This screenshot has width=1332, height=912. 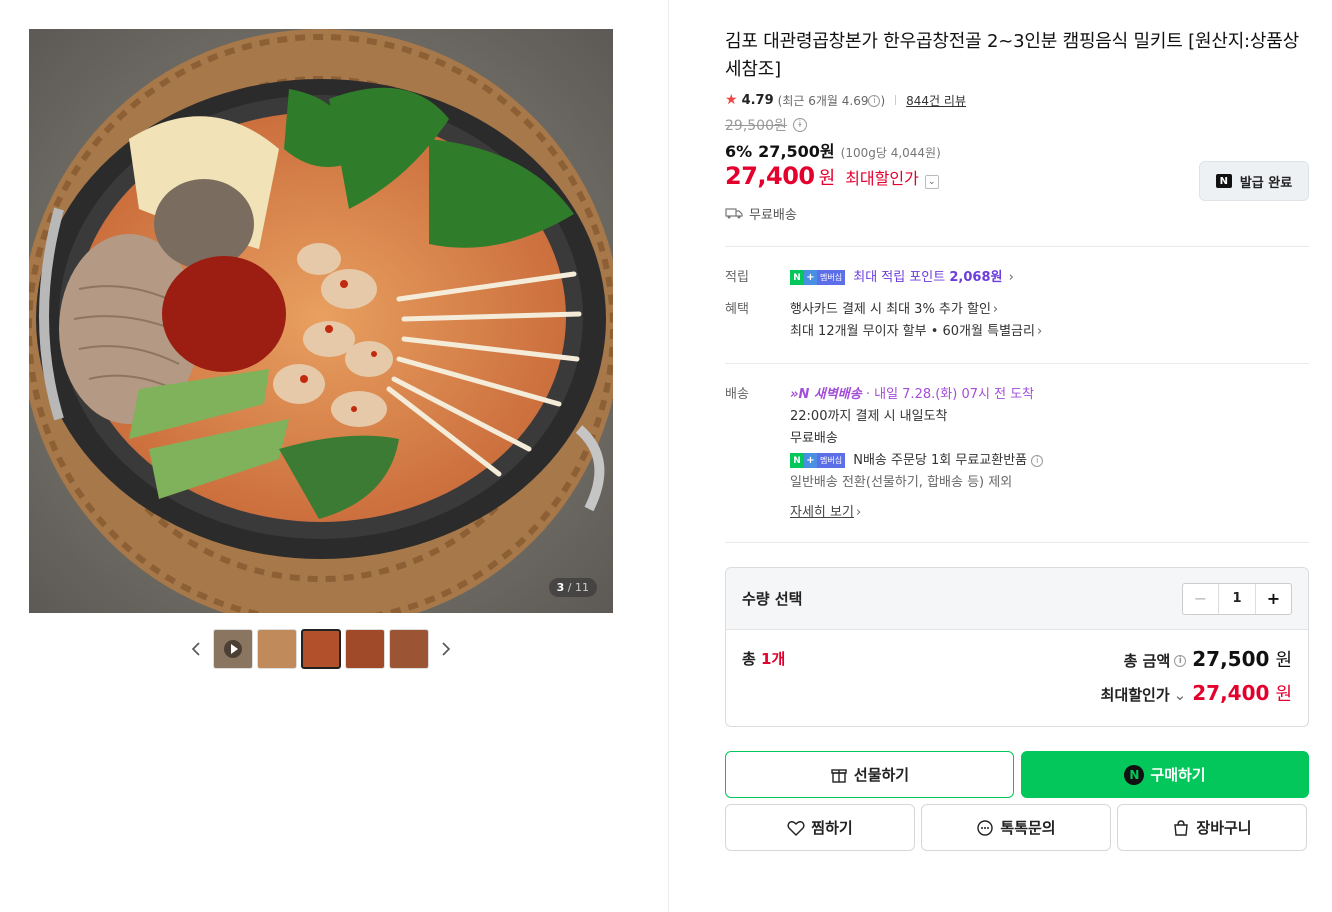 I want to click on secondary-actions: 찜하기 톡톡문의 장바구니, so click(x=1017, y=827).